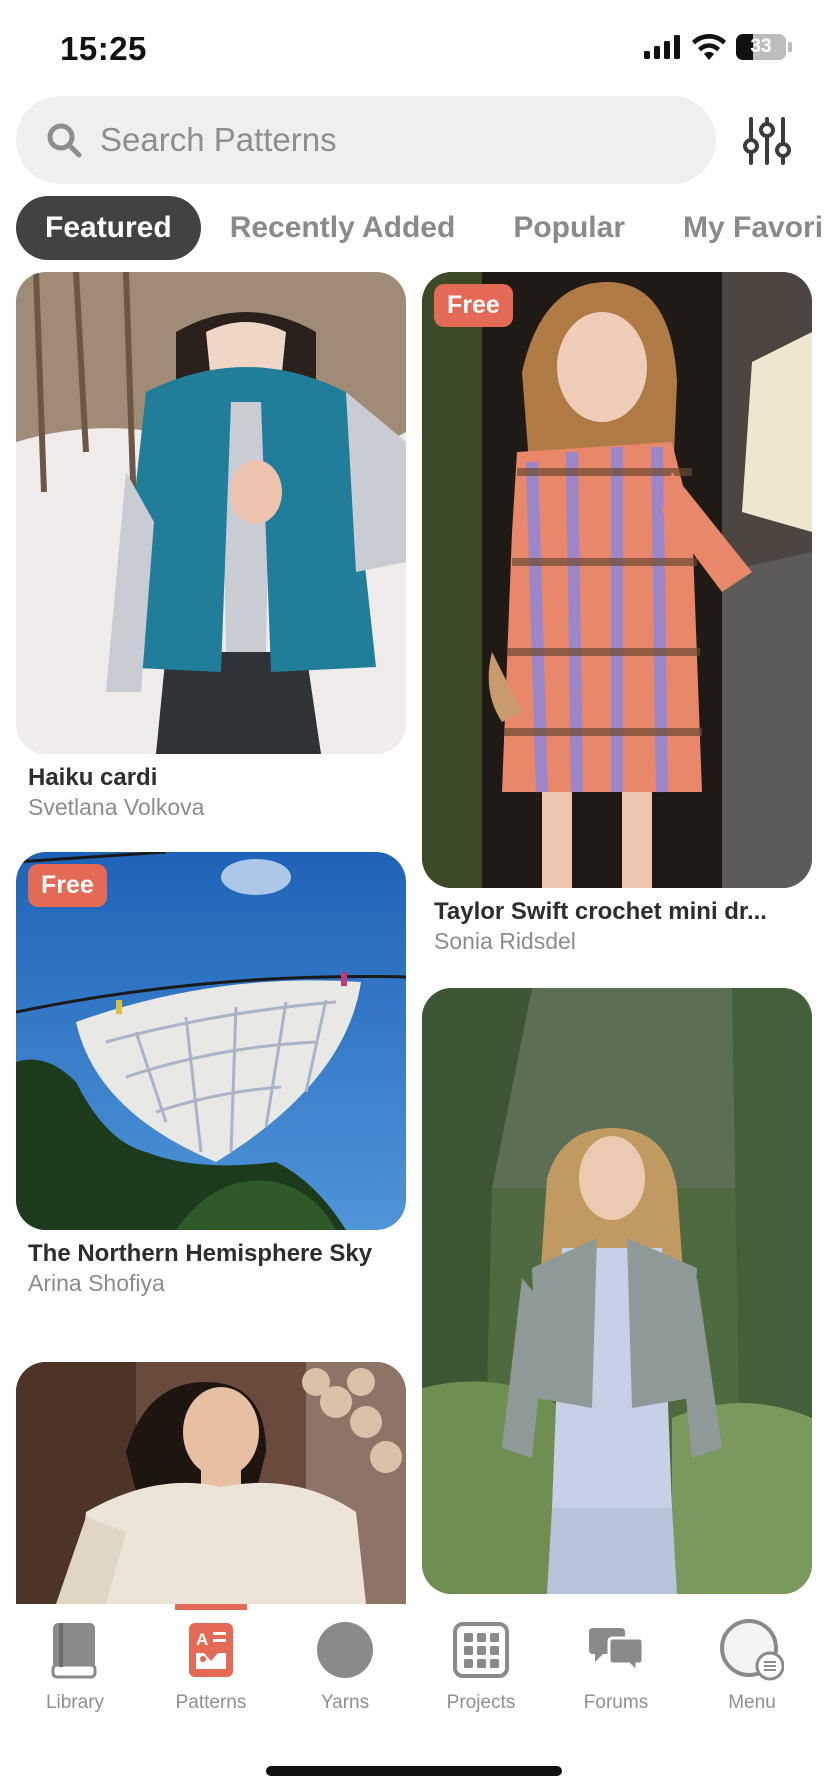 Image resolution: width=828 pixels, height=1792 pixels. I want to click on tab-label: Library, so click(75, 1702).